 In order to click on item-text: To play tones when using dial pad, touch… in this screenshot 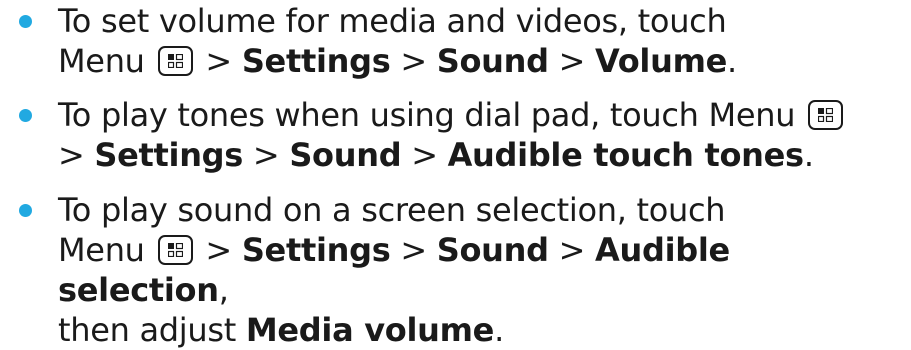, I will do `click(427, 115)`.